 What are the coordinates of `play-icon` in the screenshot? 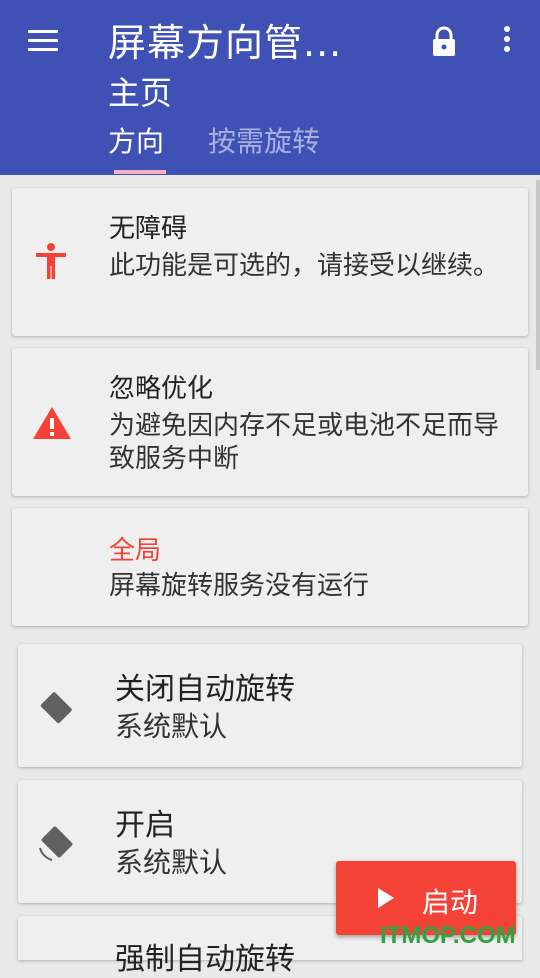 It's located at (386, 898).